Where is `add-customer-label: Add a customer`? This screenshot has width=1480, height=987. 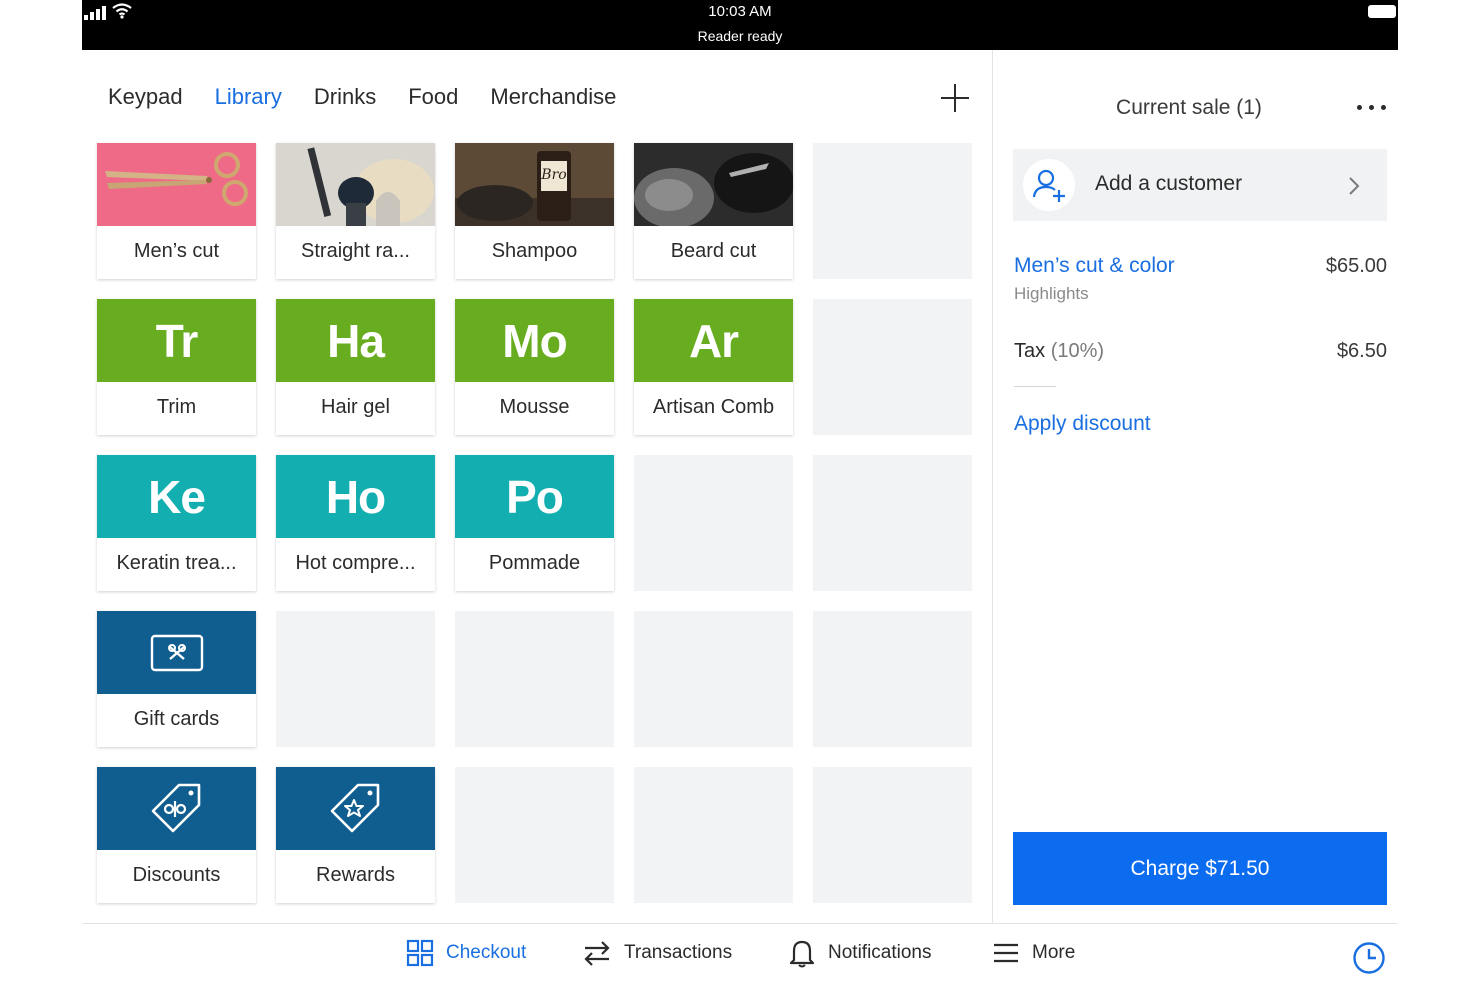
add-customer-label: Add a customer is located at coordinates (1169, 183).